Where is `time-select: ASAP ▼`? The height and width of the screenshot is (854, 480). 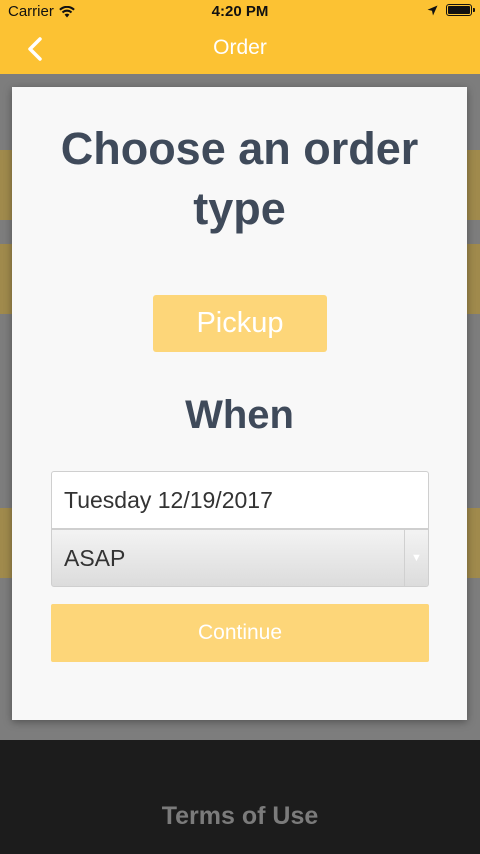
time-select: ASAP ▼ is located at coordinates (240, 558).